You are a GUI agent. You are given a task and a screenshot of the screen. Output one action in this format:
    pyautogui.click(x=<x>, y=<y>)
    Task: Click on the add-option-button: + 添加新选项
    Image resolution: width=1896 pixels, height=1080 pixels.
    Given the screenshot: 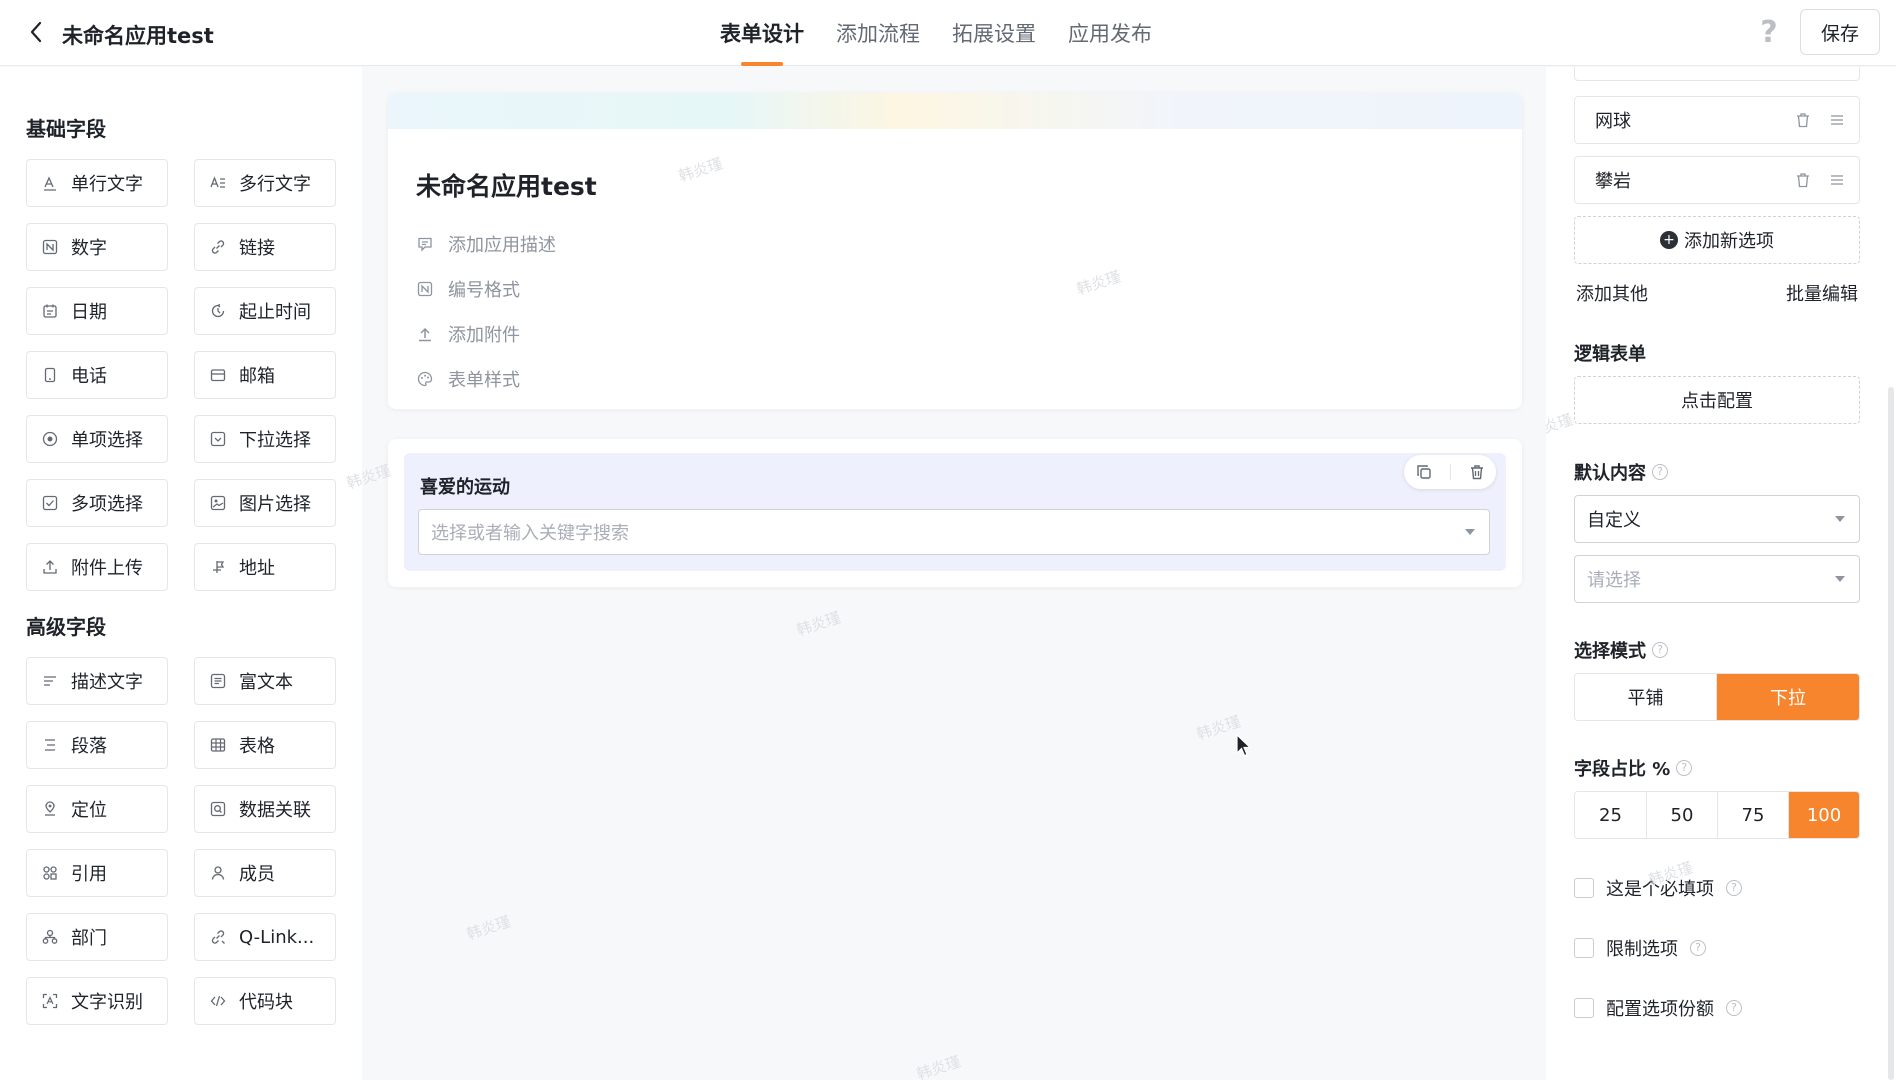 What is the action you would take?
    pyautogui.click(x=1717, y=240)
    